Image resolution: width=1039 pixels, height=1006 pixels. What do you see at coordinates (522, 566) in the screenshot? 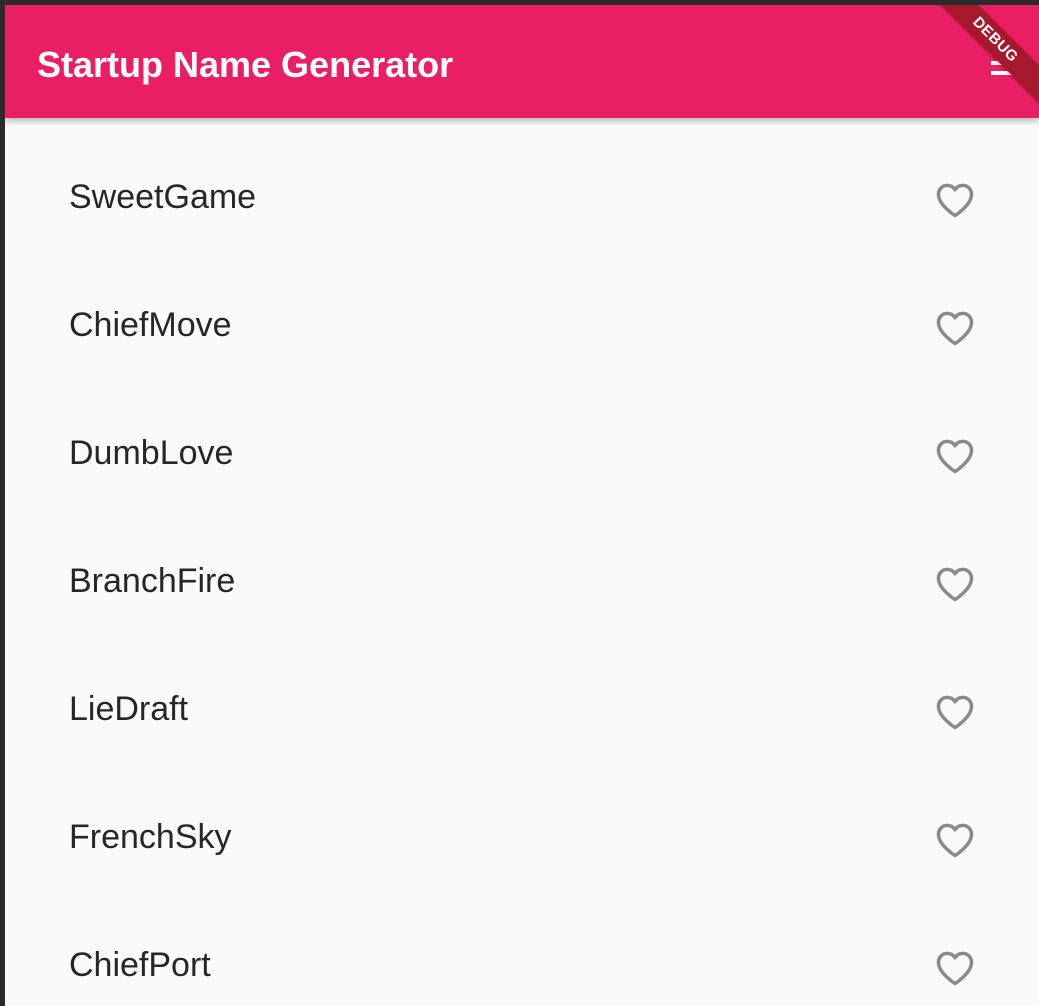
I see `list-item: BranchFire` at bounding box center [522, 566].